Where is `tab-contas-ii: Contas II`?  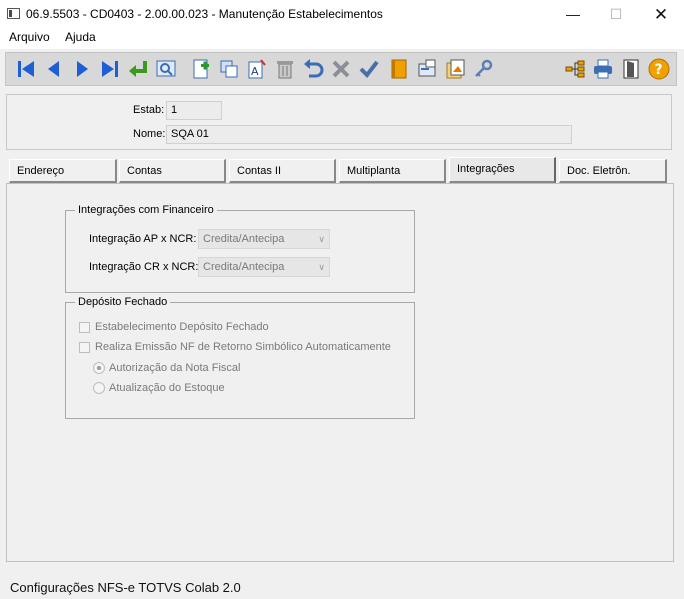 tab-contas-ii: Contas II is located at coordinates (282, 171).